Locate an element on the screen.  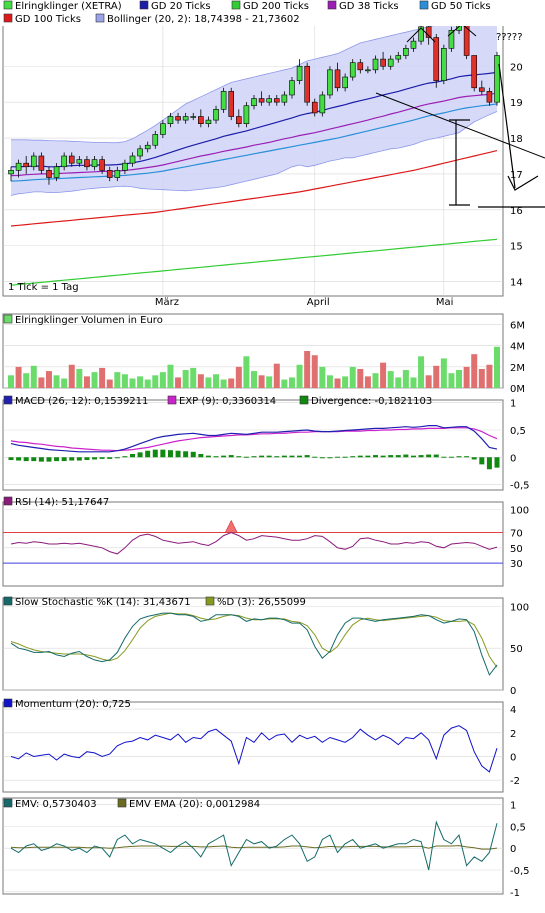
stoch-legend-label: %D (3): 26,55099 is located at coordinates (261, 602).